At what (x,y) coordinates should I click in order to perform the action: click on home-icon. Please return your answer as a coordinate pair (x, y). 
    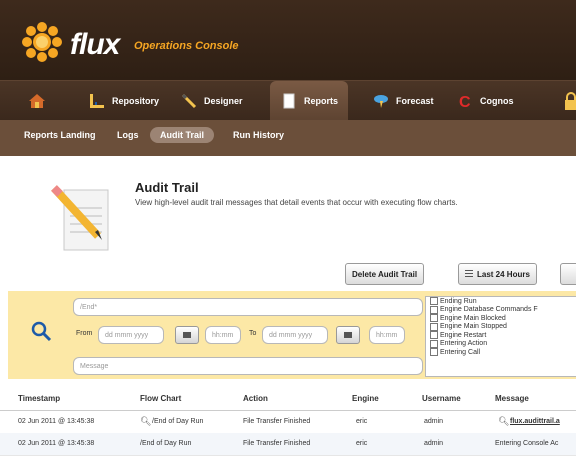
    Looking at the image, I should click on (37, 101).